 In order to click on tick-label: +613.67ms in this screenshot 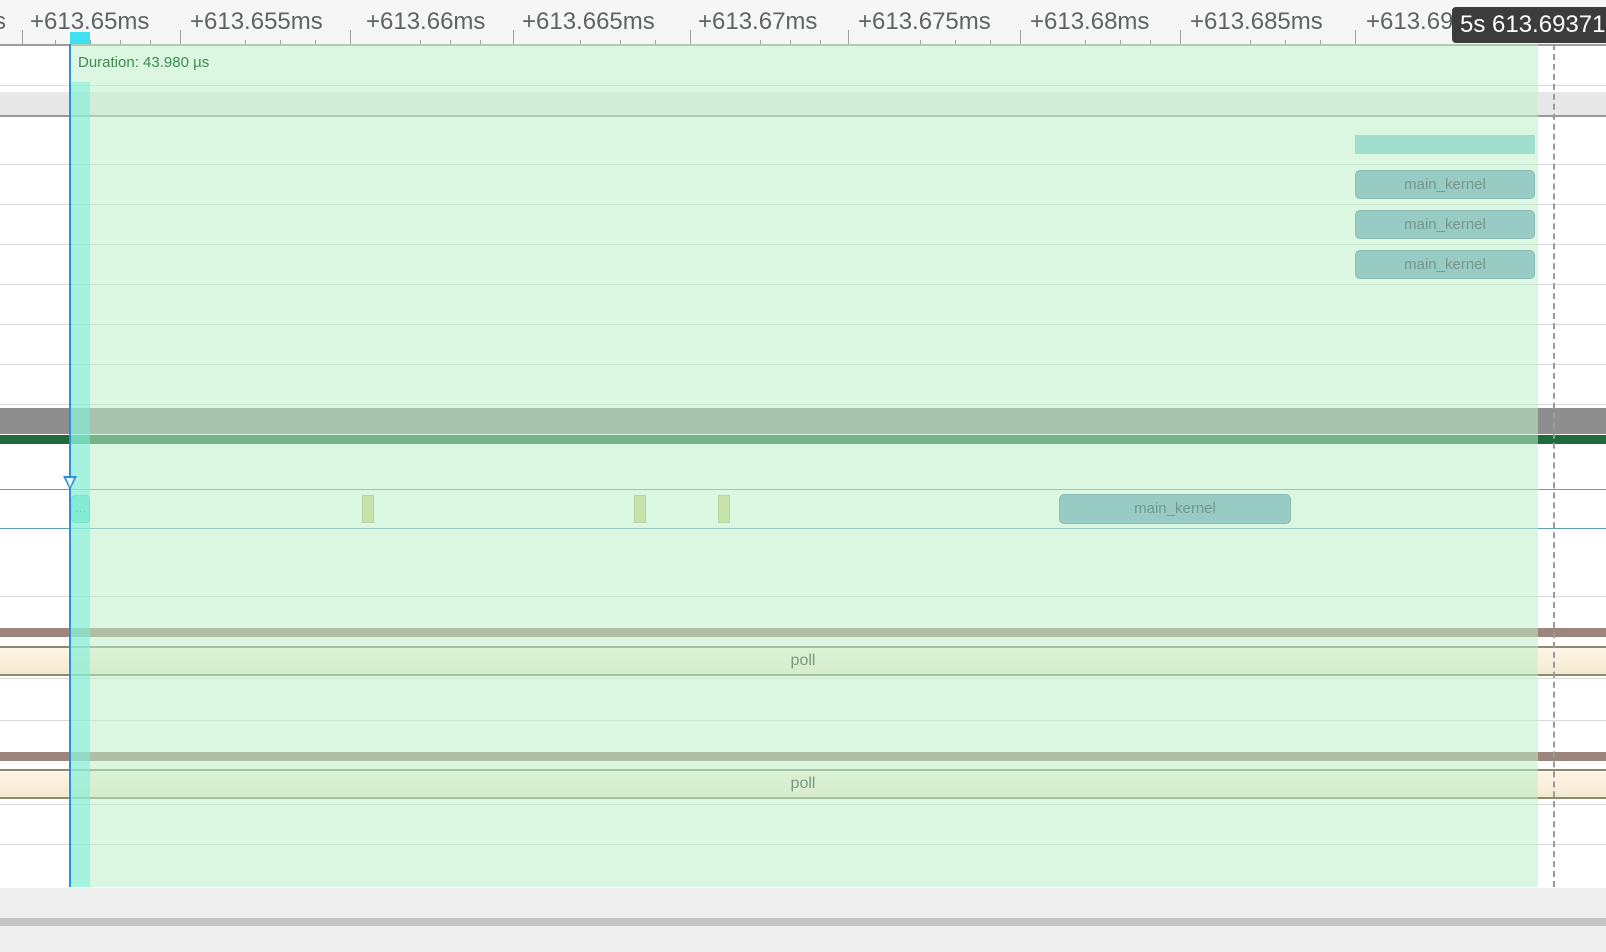, I will do `click(758, 21)`.